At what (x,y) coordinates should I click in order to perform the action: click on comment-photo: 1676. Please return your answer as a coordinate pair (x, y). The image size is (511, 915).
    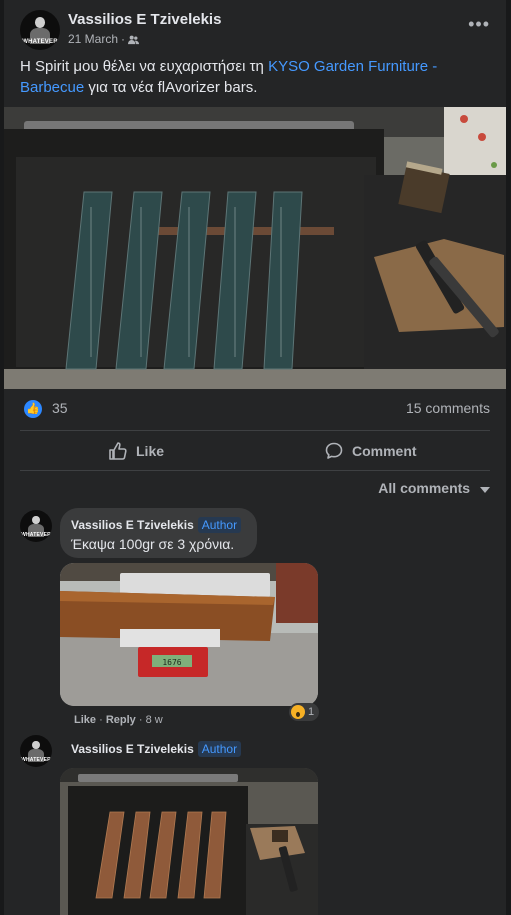
    Looking at the image, I should click on (189, 634).